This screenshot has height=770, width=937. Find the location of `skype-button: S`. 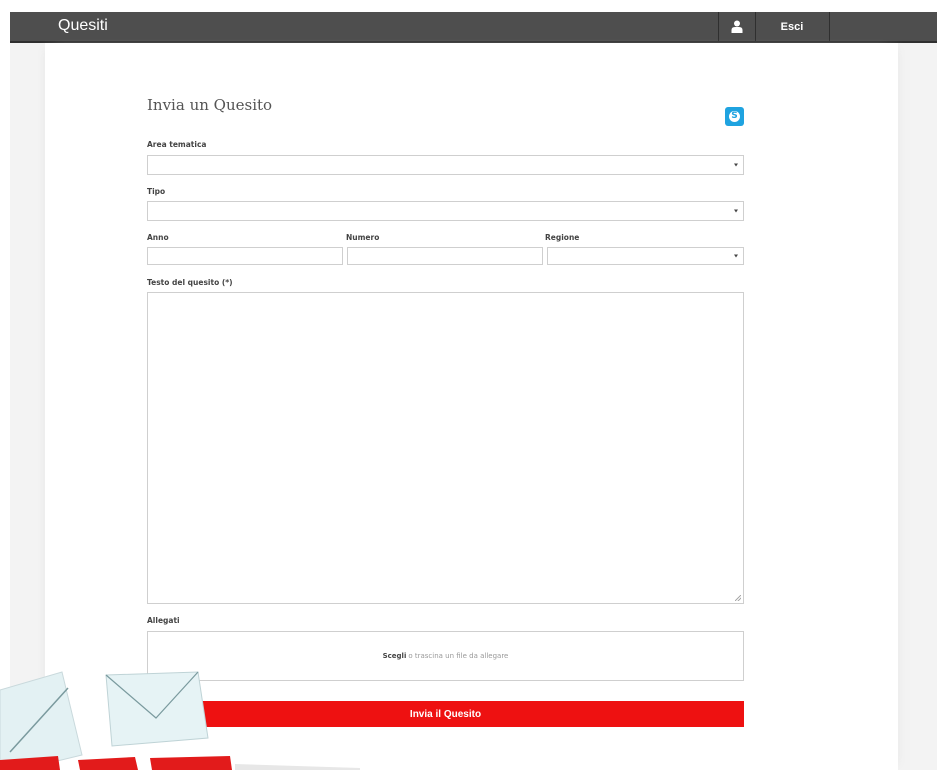

skype-button: S is located at coordinates (734, 116).